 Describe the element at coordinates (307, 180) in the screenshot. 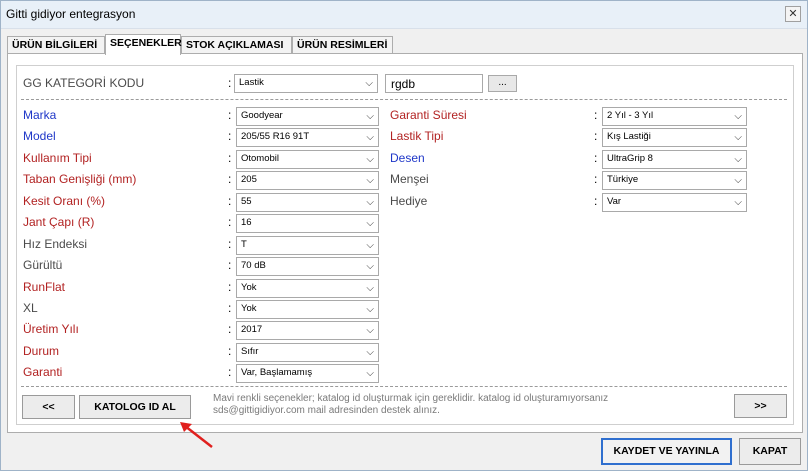

I see `select-taban-genisligi: 205 ⌵` at that location.